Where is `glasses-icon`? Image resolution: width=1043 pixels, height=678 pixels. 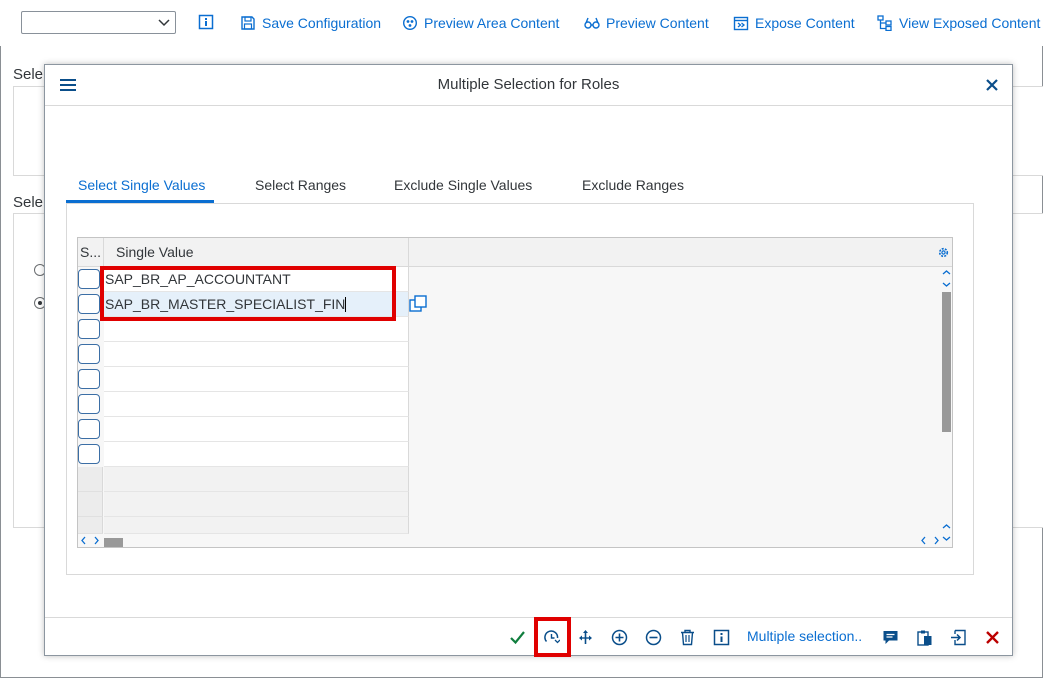
glasses-icon is located at coordinates (592, 23).